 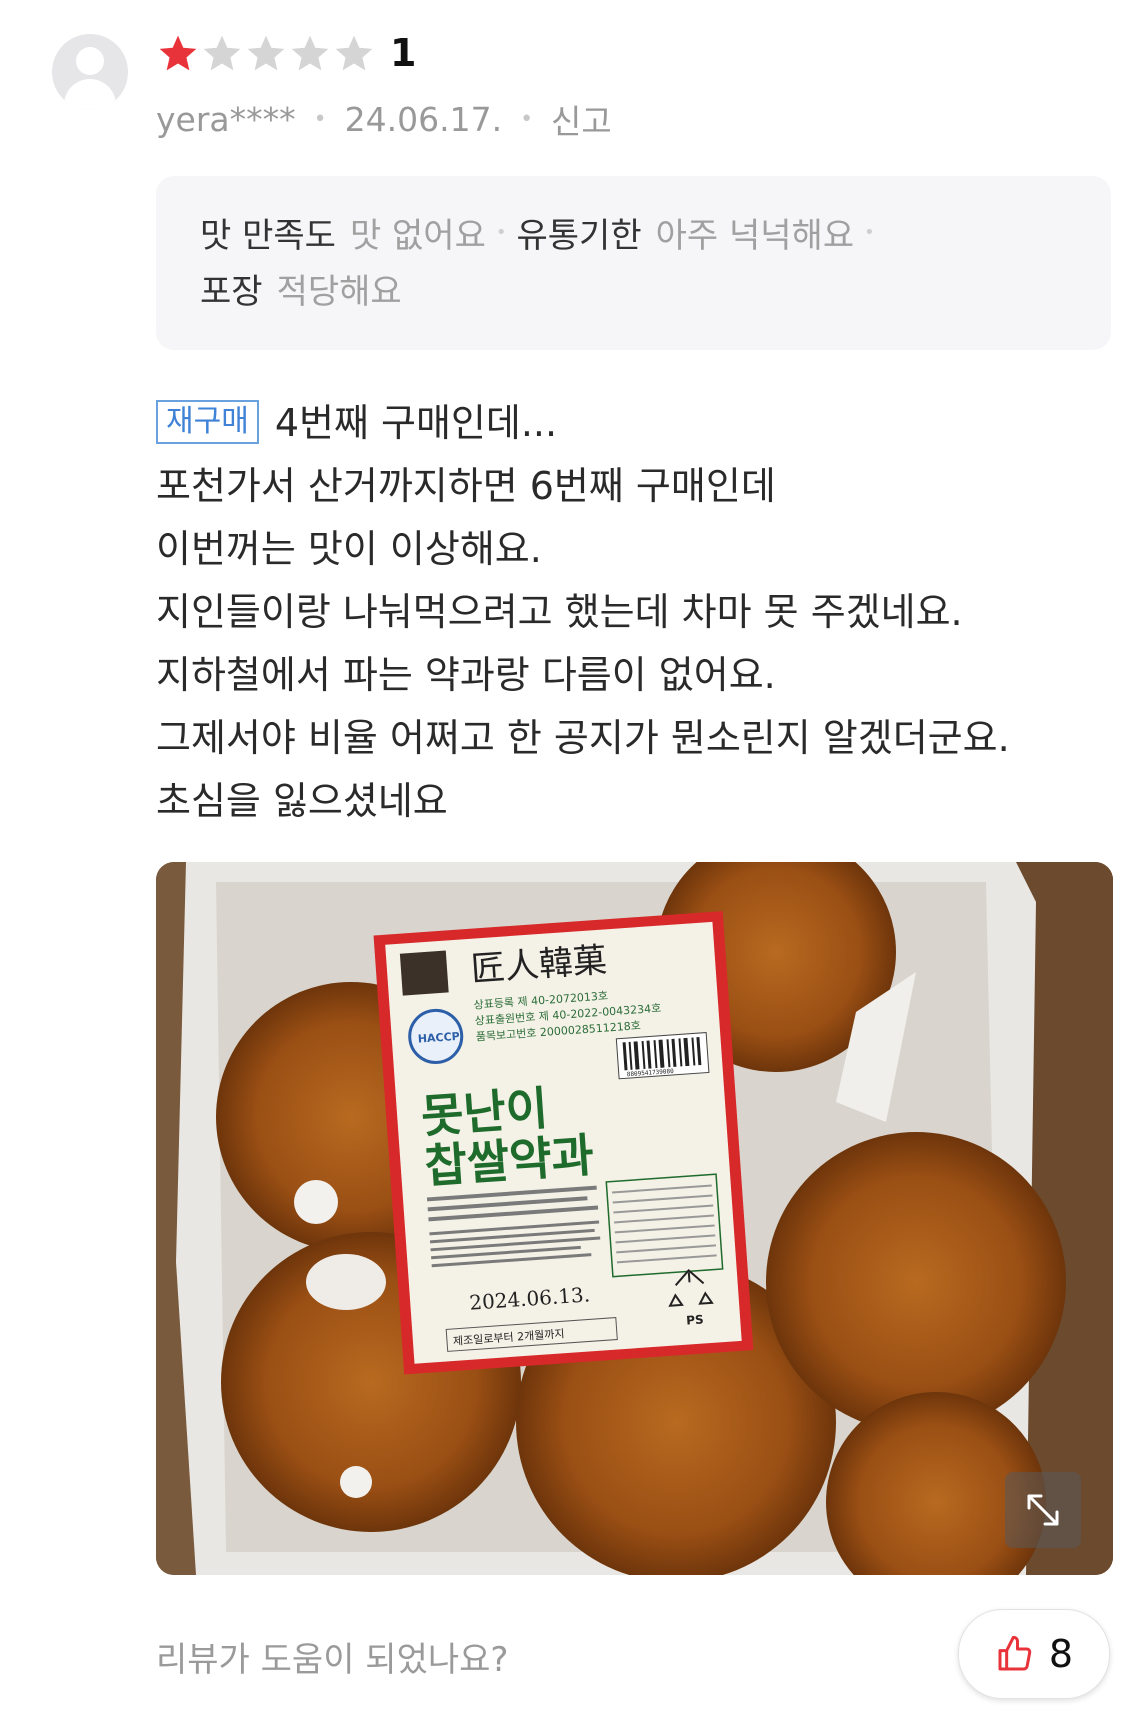 What do you see at coordinates (403, 53) in the screenshot?
I see `rating-value: 1` at bounding box center [403, 53].